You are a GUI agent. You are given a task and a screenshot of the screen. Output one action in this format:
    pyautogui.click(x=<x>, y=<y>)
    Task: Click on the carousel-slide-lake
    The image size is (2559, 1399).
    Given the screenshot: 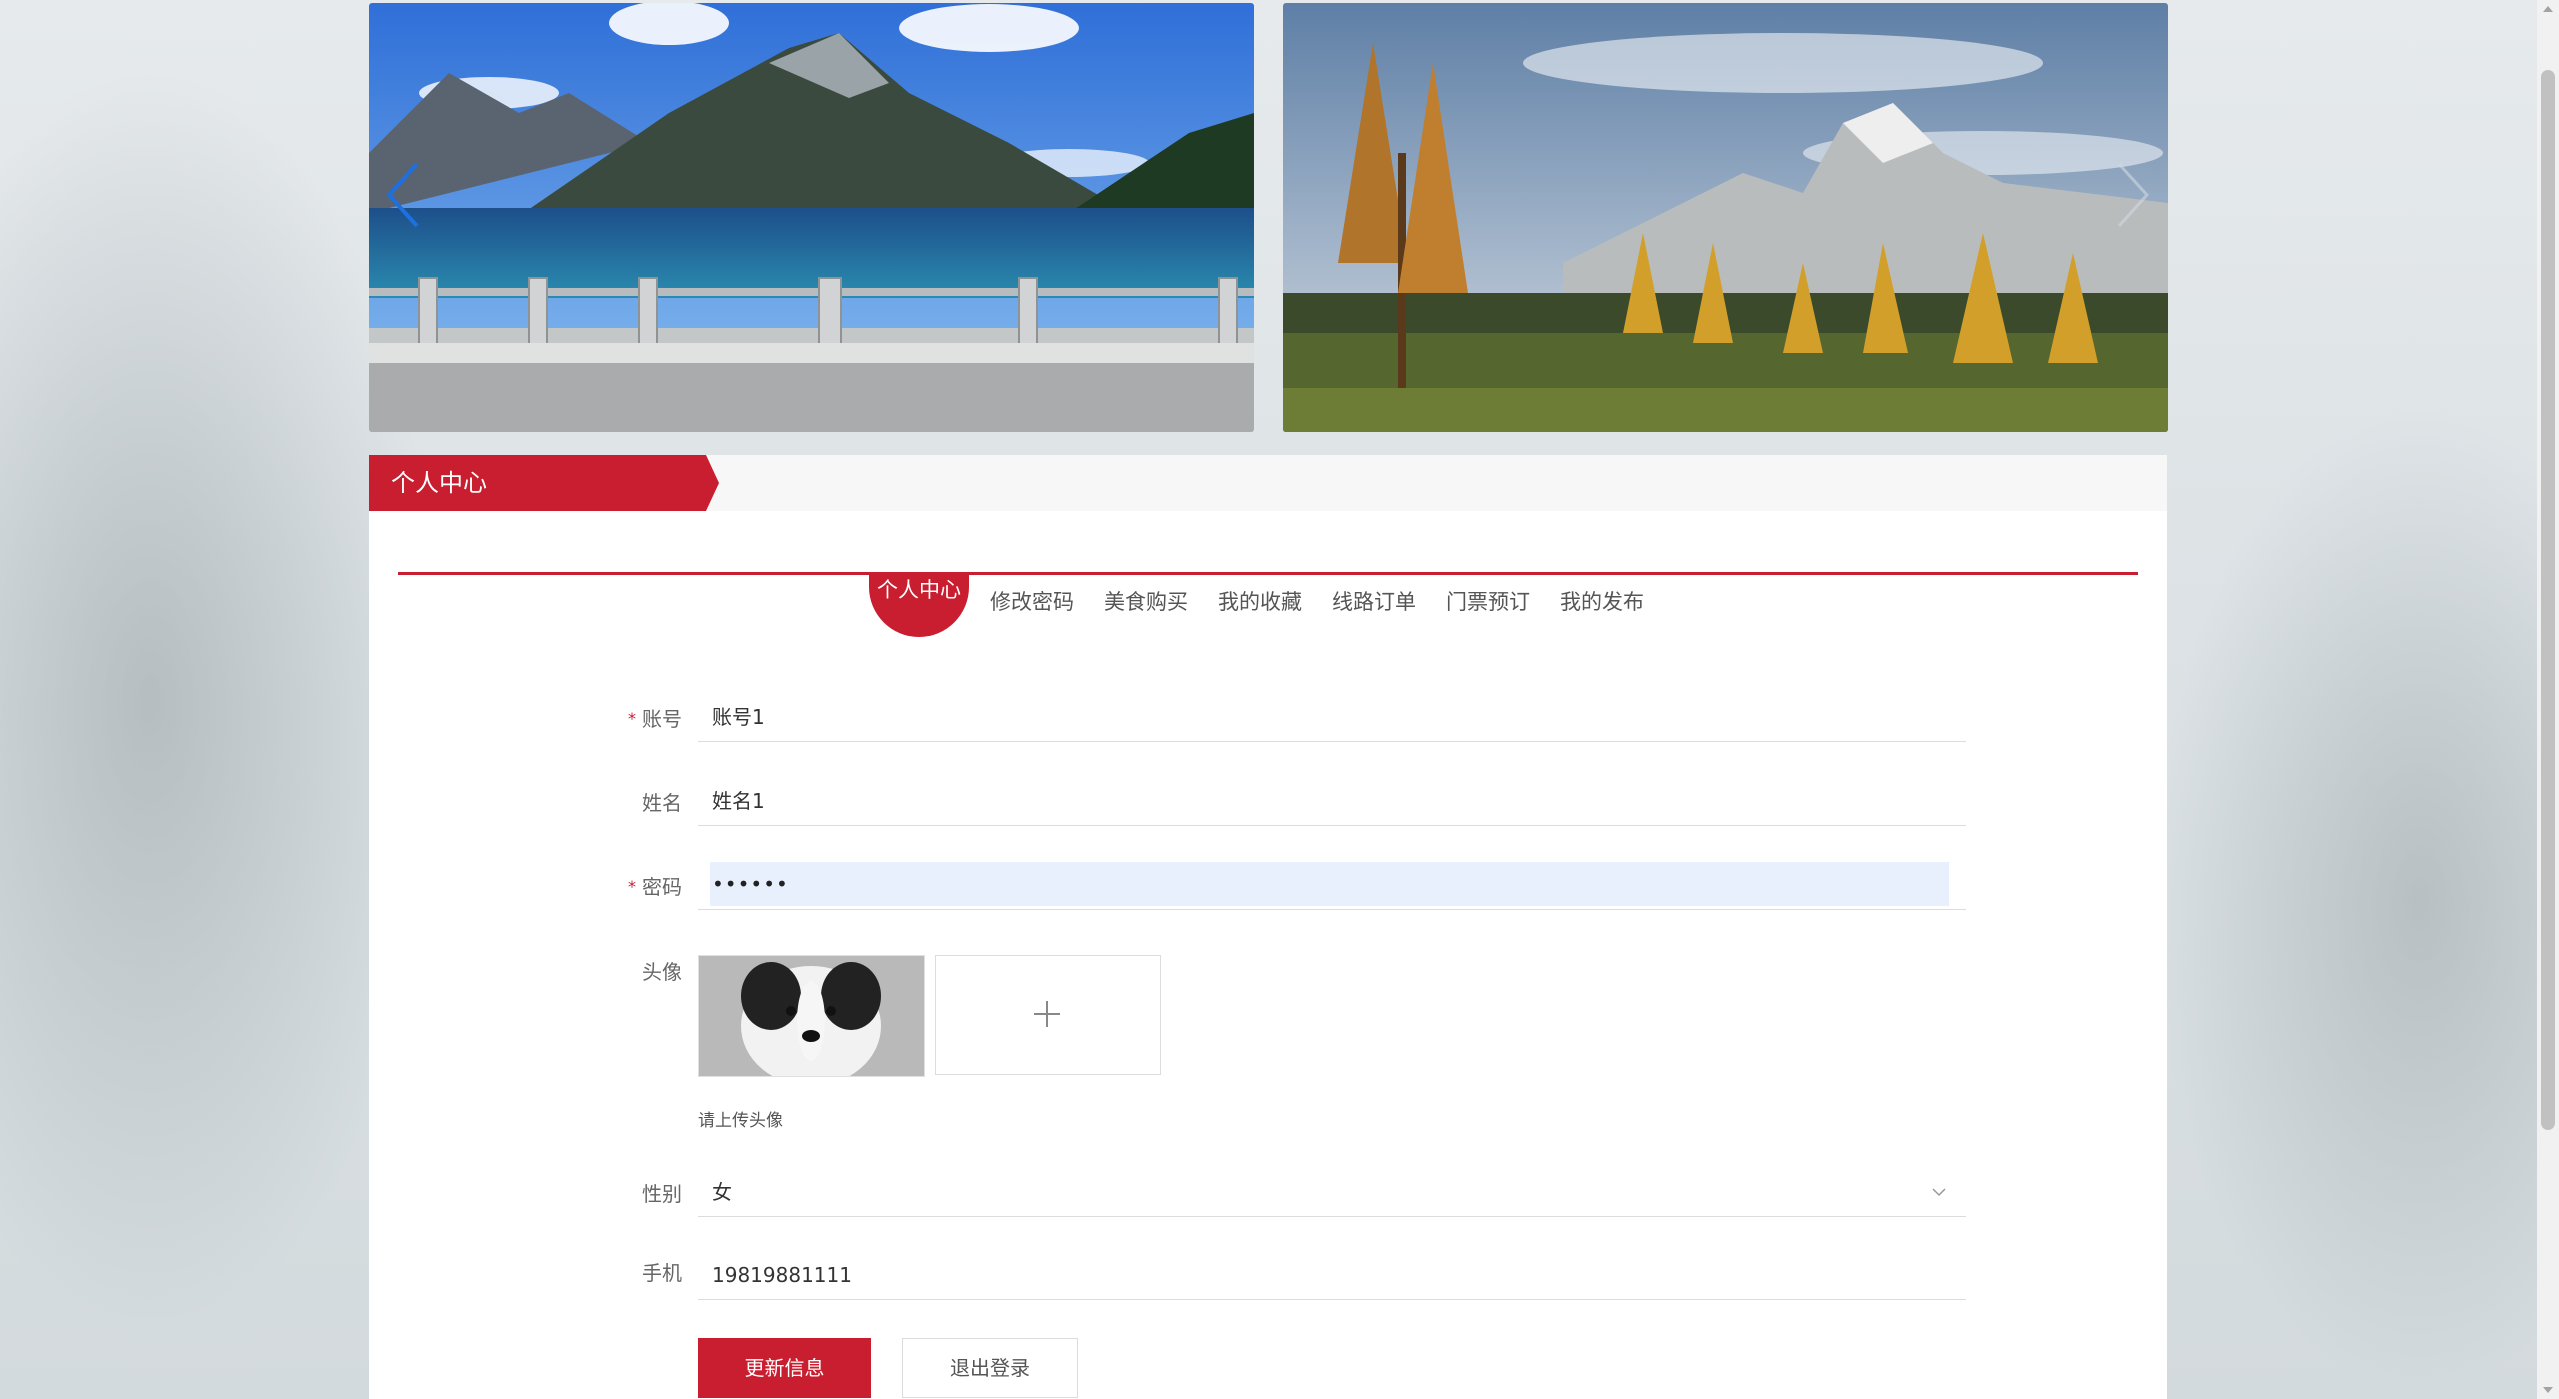 What is the action you would take?
    pyautogui.click(x=811, y=217)
    